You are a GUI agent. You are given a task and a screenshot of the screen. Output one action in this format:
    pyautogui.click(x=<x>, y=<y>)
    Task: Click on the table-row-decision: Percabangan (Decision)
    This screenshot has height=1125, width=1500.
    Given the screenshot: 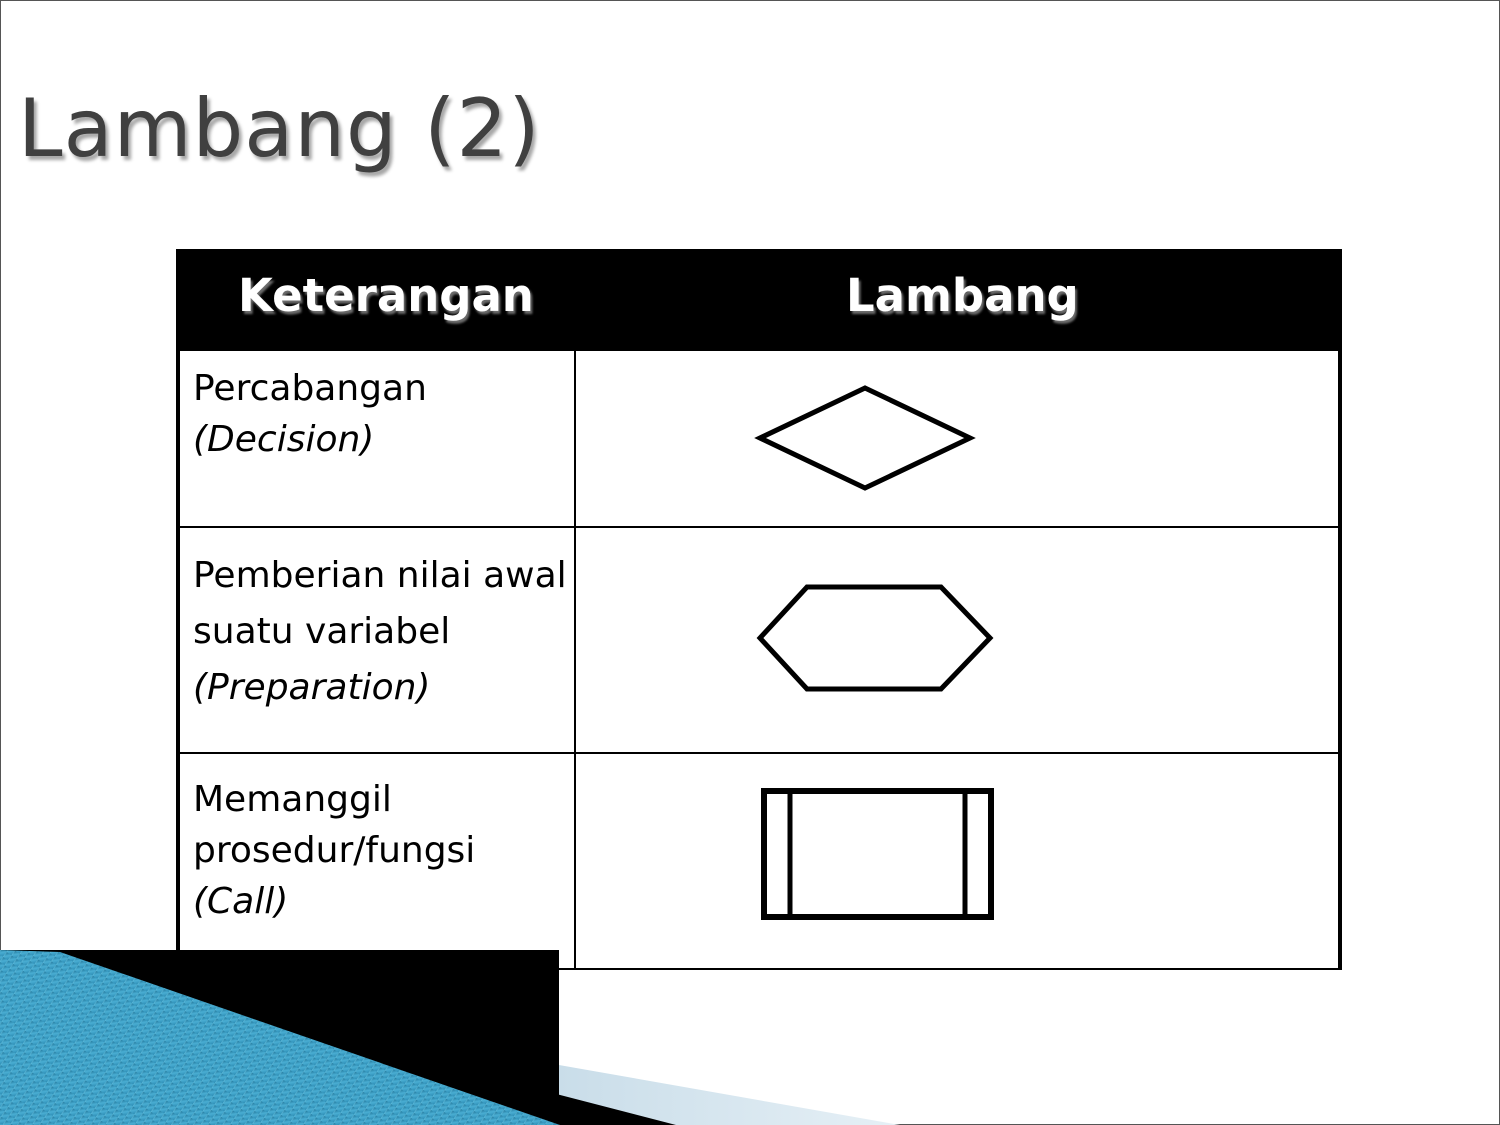 What is the action you would take?
    pyautogui.click(x=757, y=439)
    